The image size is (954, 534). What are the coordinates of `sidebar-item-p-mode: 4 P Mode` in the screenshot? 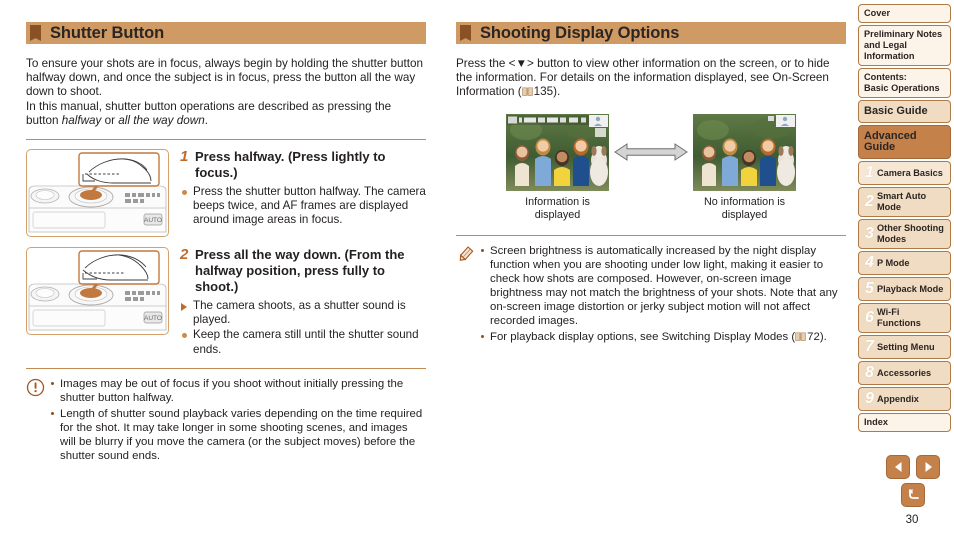 It's located at (904, 263).